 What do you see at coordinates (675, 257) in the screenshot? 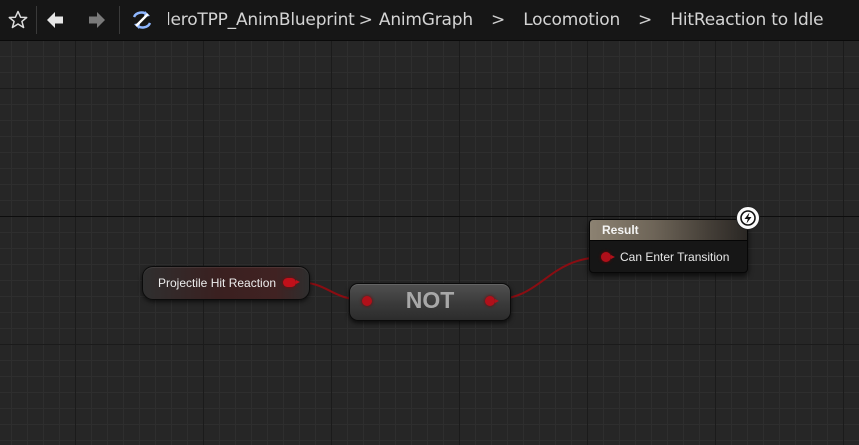
I see `can-enter-transition-label: Can Enter Transition` at bounding box center [675, 257].